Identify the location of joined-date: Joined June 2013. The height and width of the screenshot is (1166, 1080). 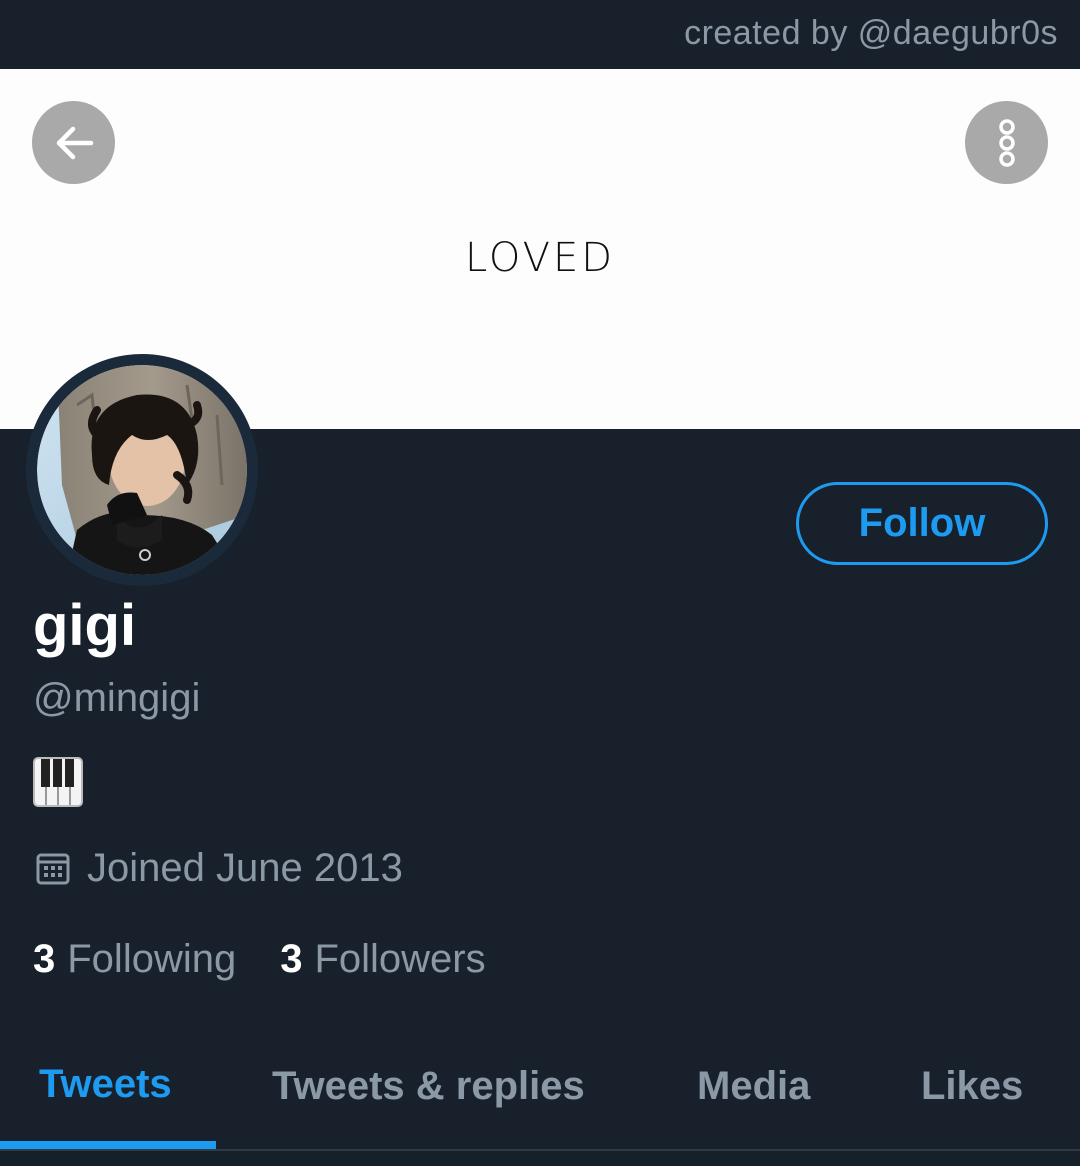
(219, 868).